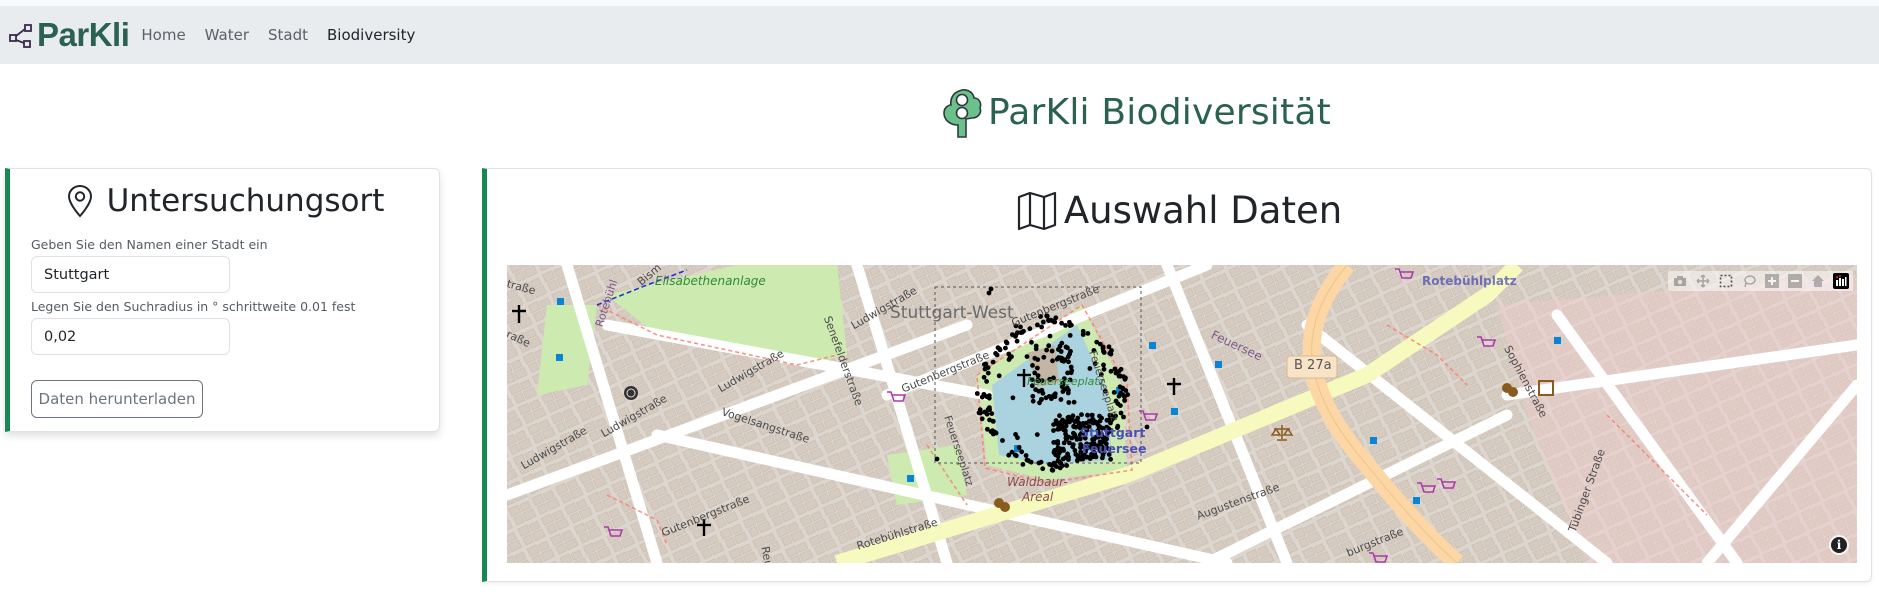  What do you see at coordinates (371, 35) in the screenshot?
I see `nav-link-biodiversity: Biodiversity` at bounding box center [371, 35].